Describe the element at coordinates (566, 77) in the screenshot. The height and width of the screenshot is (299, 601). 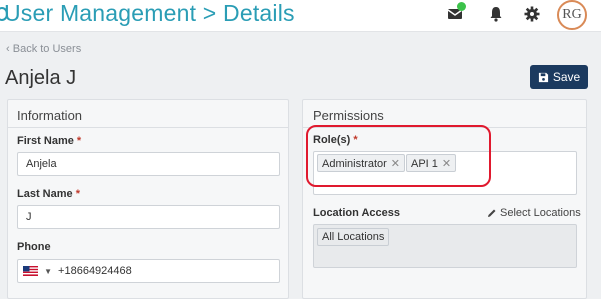
I see `save-button-label: Save` at that location.